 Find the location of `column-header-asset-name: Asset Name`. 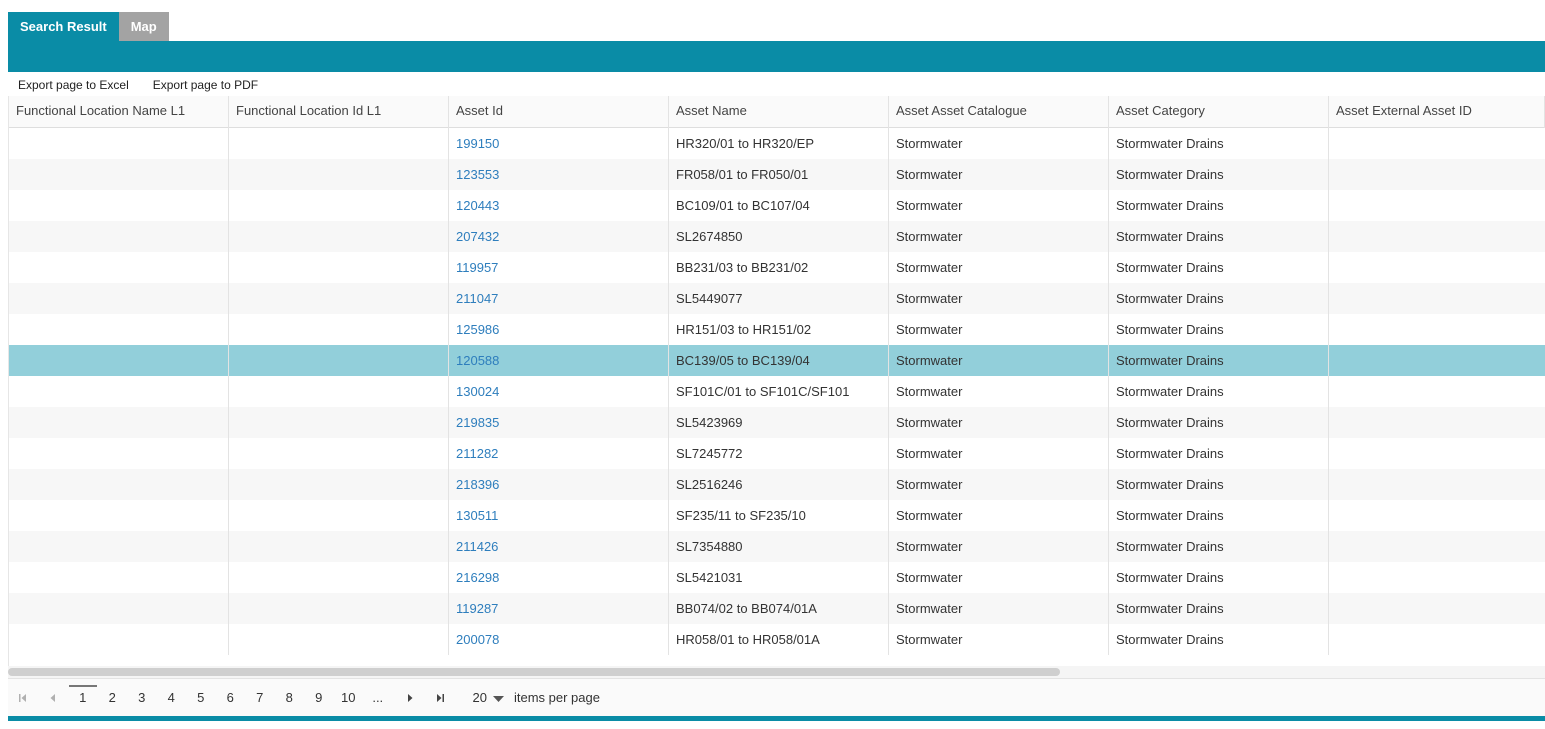

column-header-asset-name: Asset Name is located at coordinates (779, 112).